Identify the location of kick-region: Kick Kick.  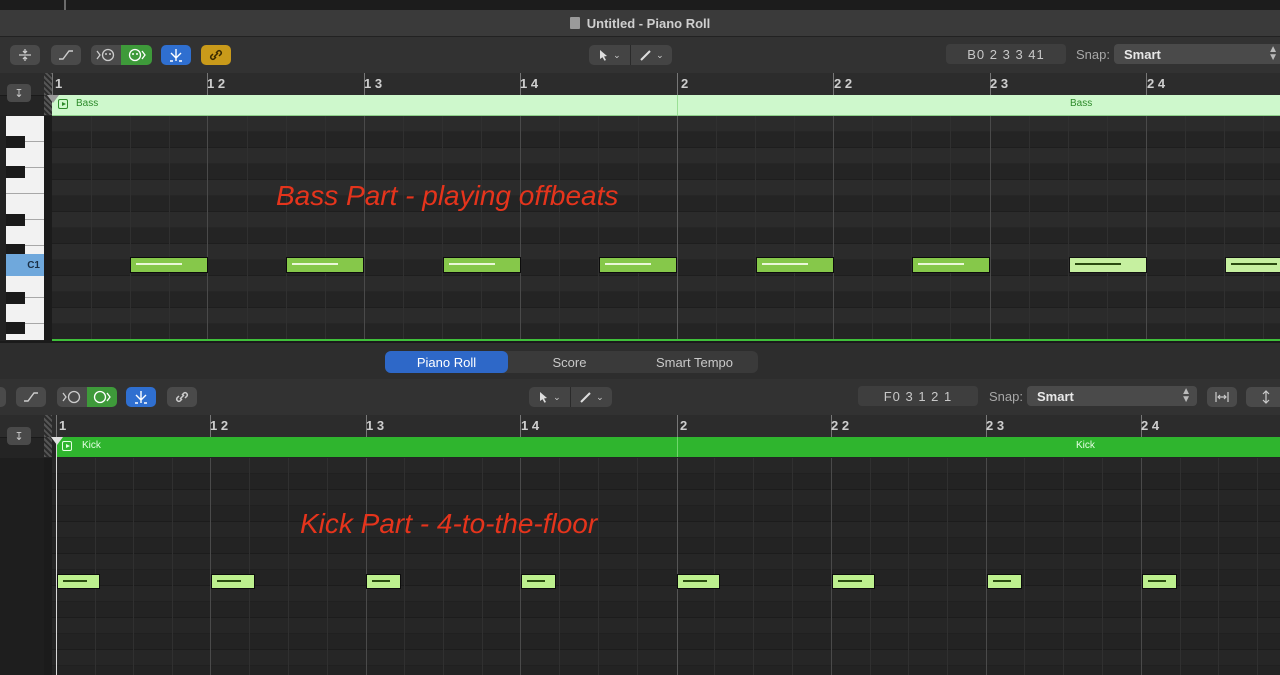
(668, 447).